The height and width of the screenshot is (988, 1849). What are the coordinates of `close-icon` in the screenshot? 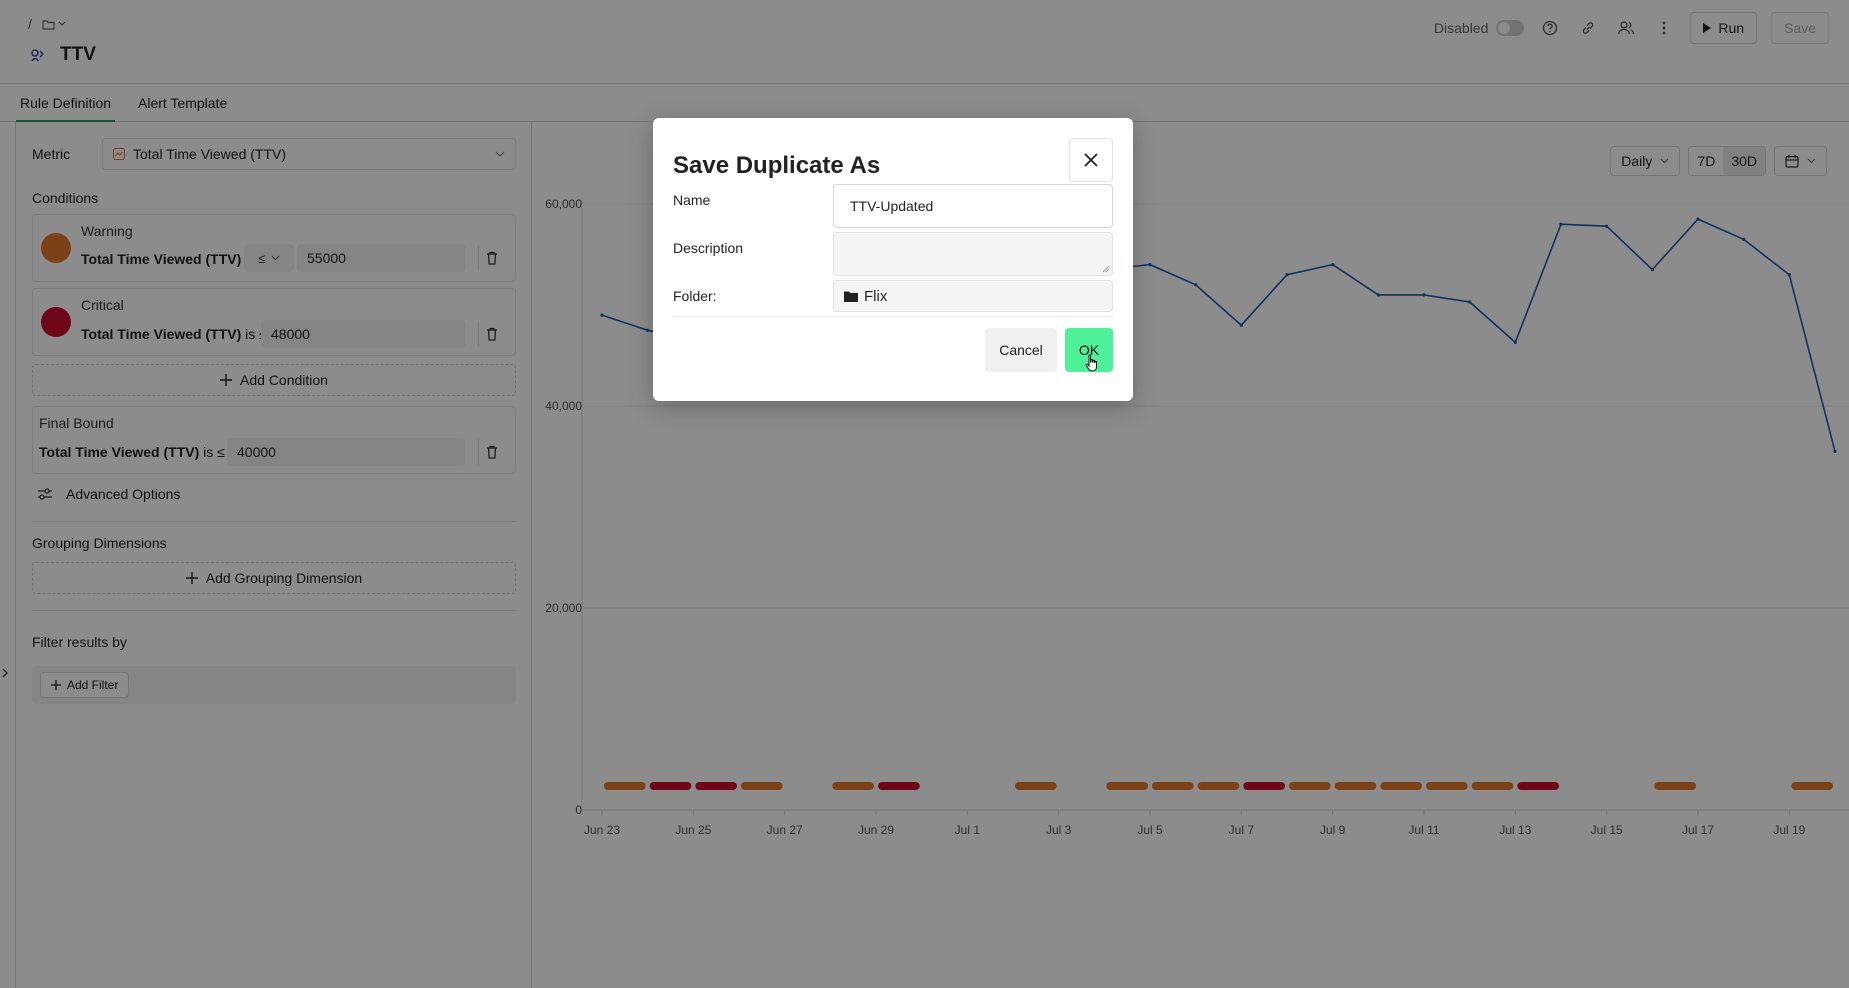 It's located at (1091, 160).